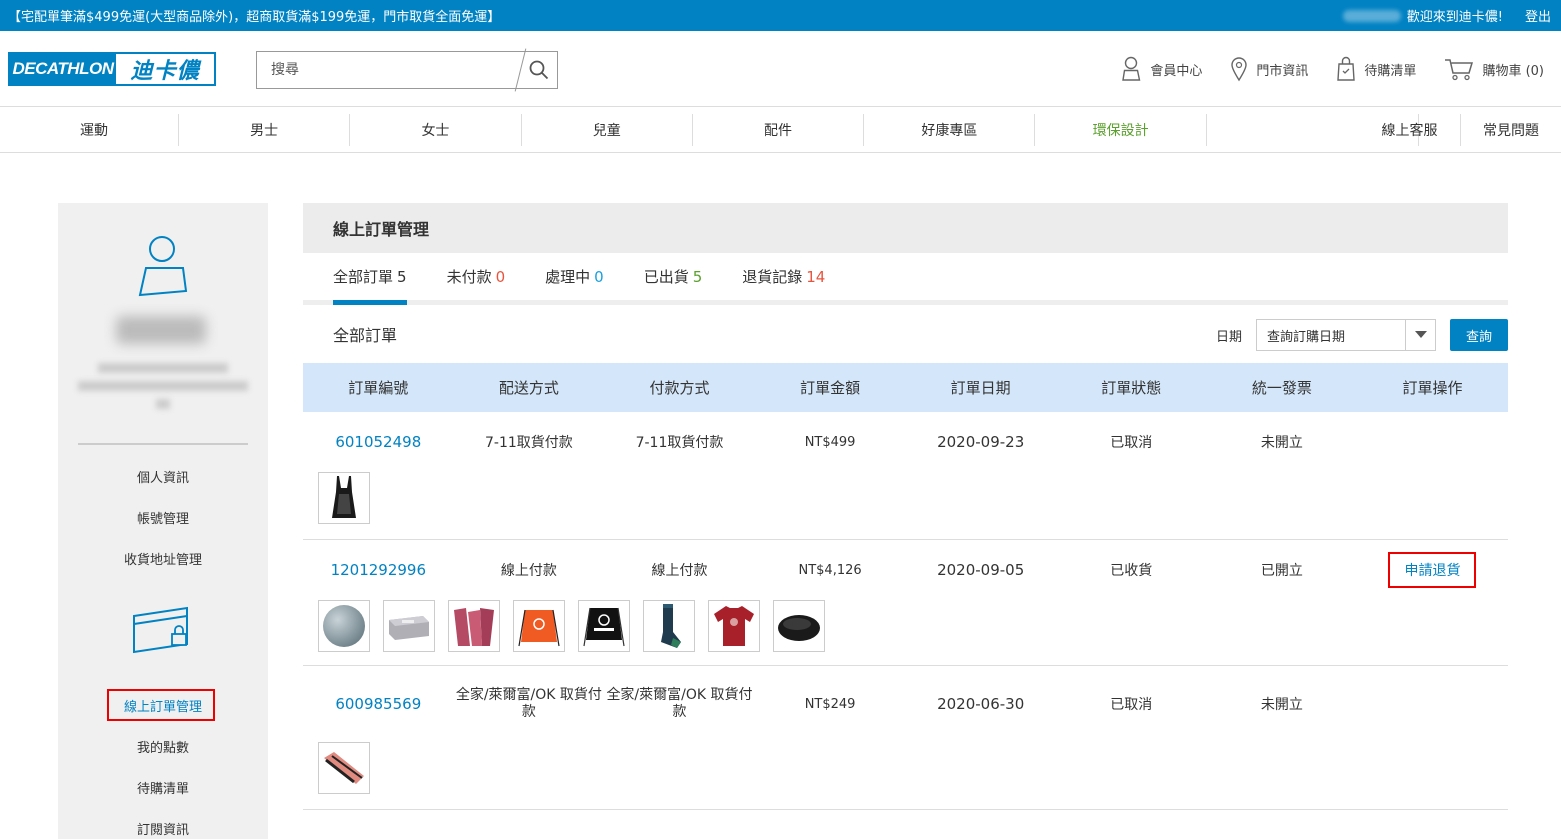  I want to click on sidebar-item-wishlist: 待購清單, so click(163, 787).